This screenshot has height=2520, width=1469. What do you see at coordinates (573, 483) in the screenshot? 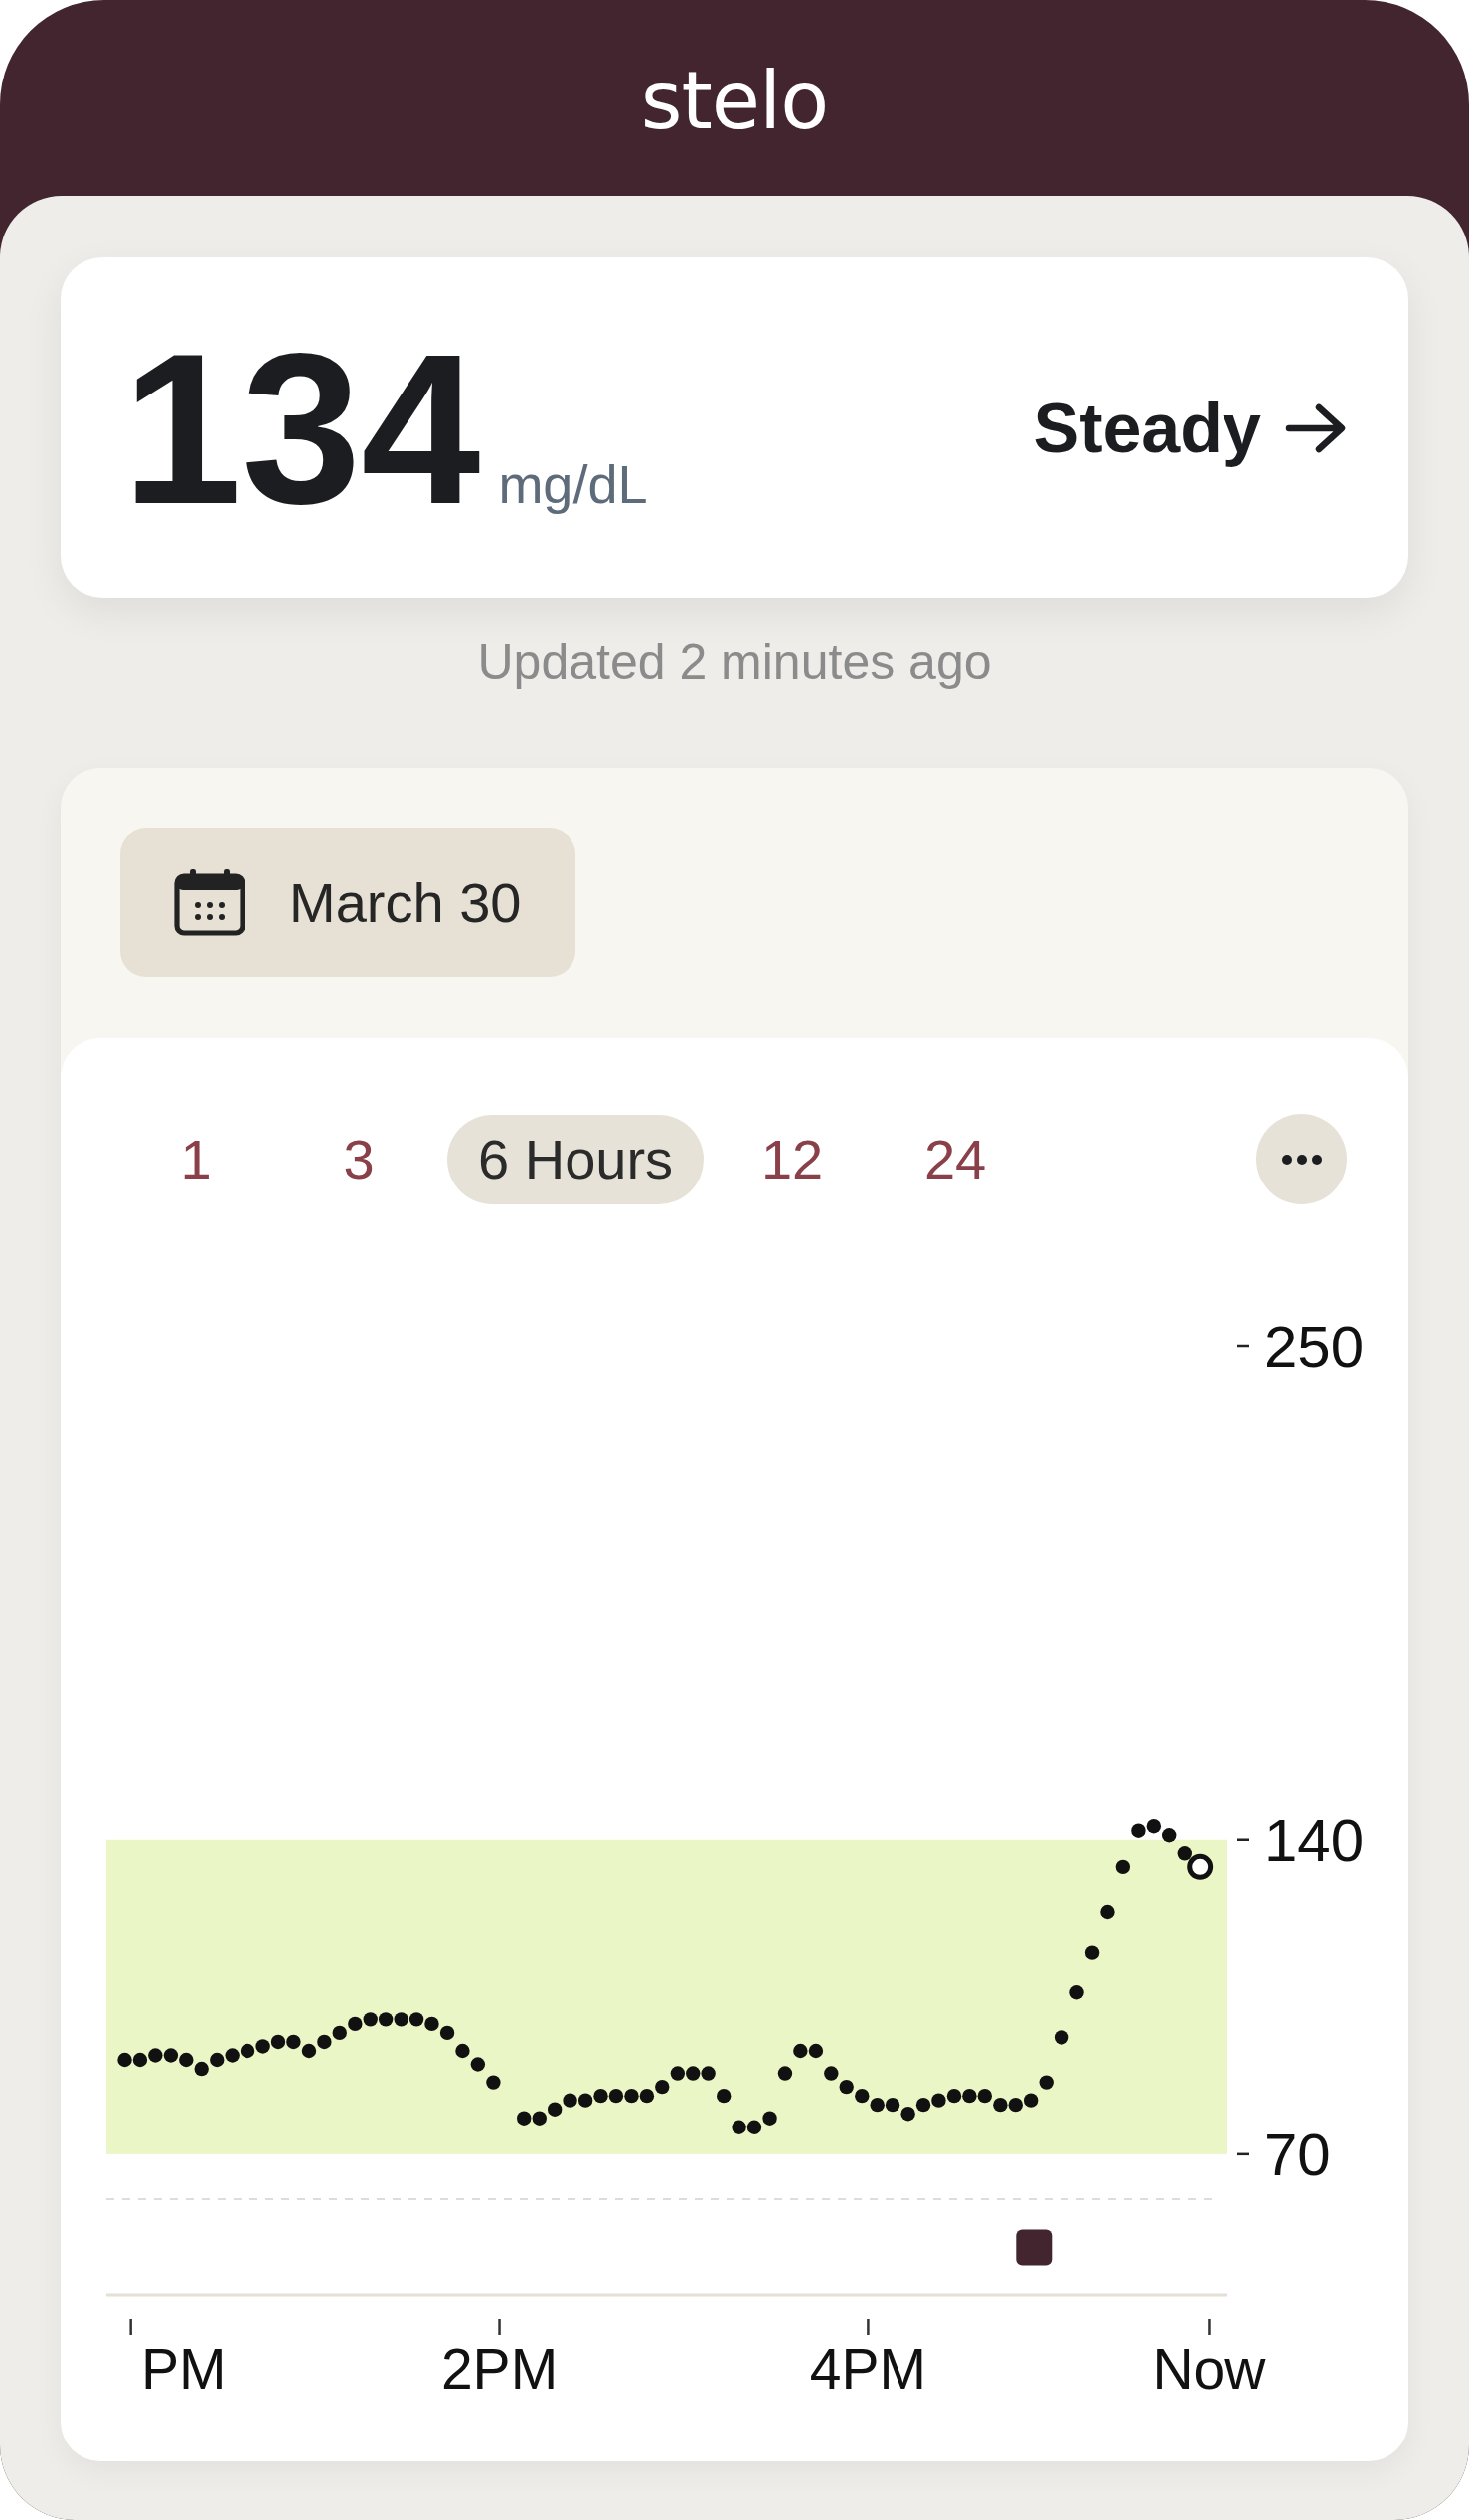
I see `glucose-unit: mg/dL` at bounding box center [573, 483].